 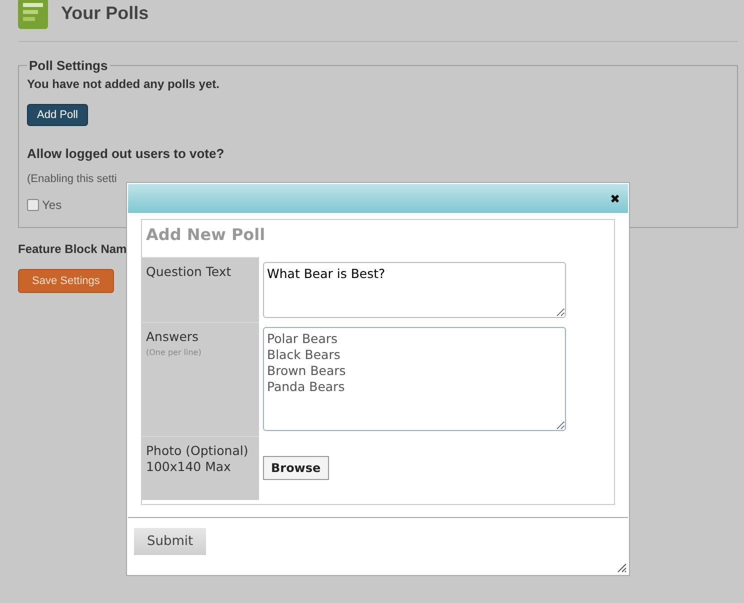 What do you see at coordinates (198, 451) in the screenshot?
I see `field-label: Photo (Optional)` at bounding box center [198, 451].